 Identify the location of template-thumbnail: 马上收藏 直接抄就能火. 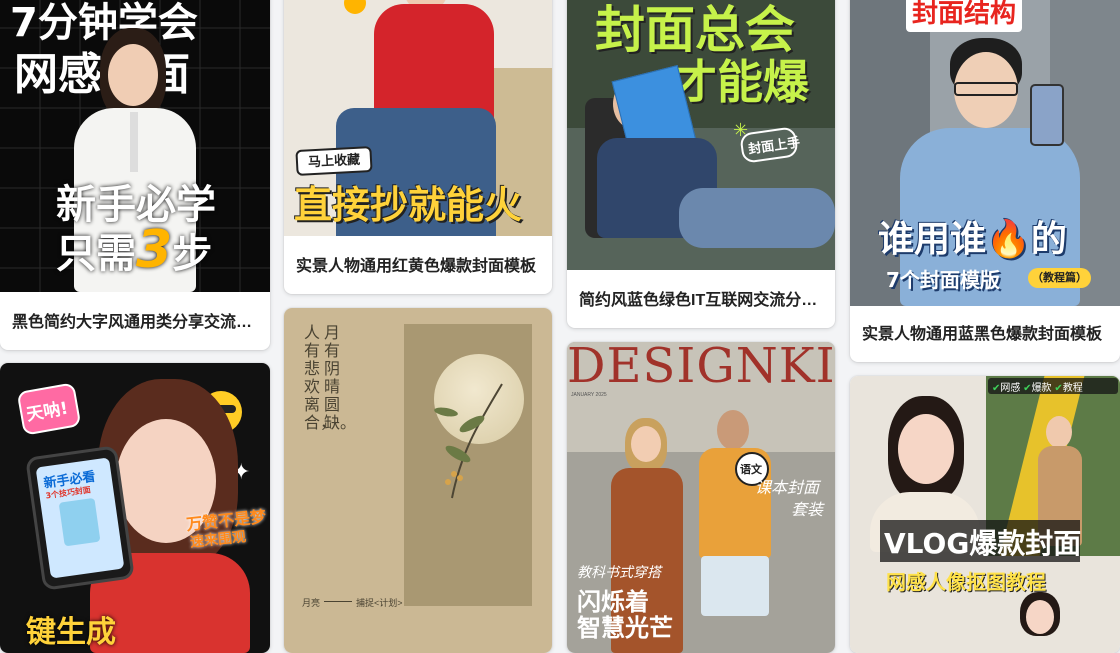
(418, 118).